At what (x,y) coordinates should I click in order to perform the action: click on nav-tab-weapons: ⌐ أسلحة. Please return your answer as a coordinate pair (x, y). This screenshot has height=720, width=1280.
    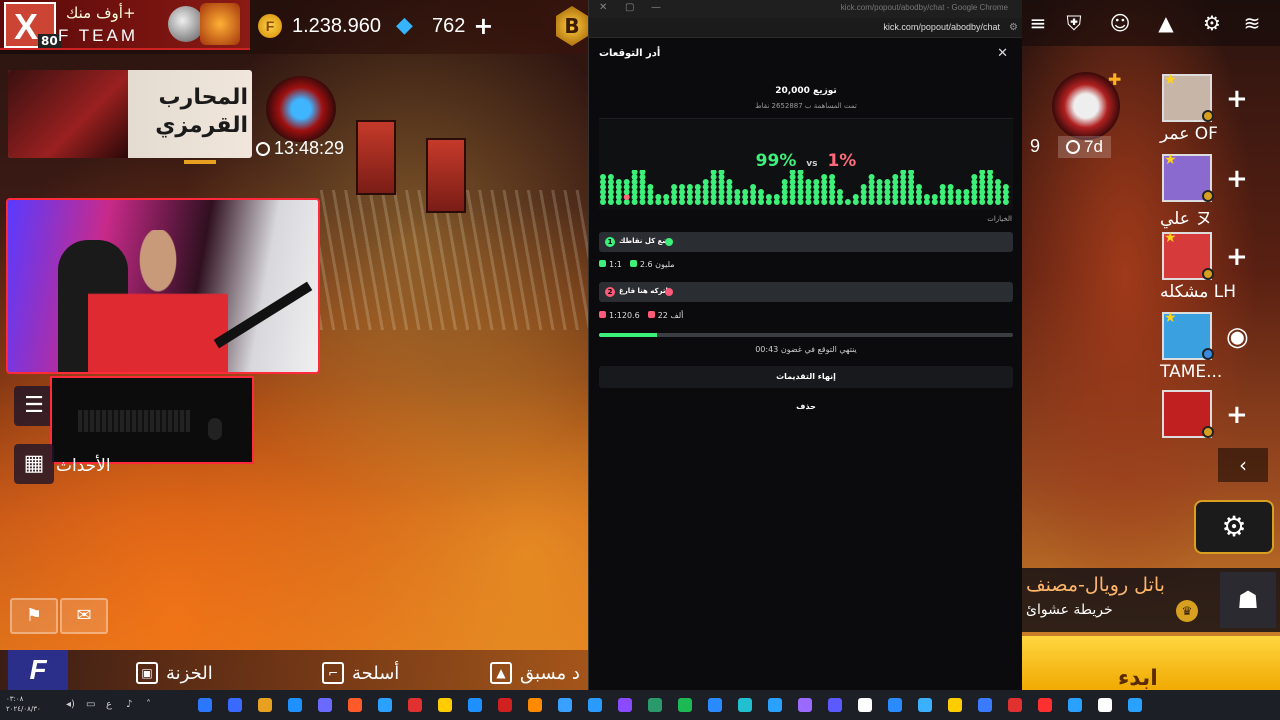
    Looking at the image, I should click on (360, 673).